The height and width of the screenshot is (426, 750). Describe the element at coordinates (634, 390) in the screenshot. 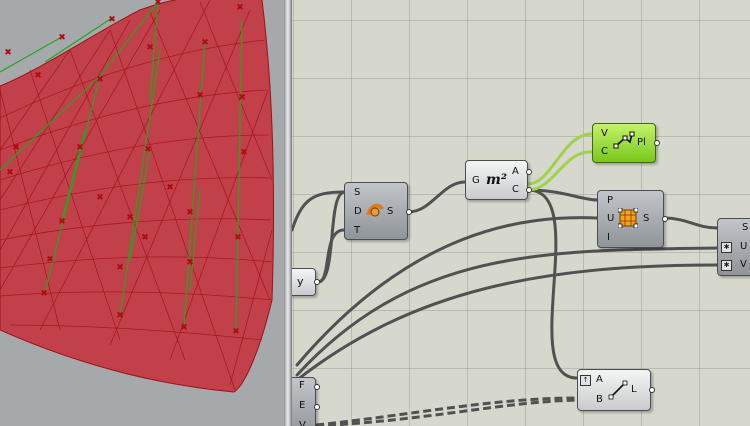

I see `output-l: L` at that location.